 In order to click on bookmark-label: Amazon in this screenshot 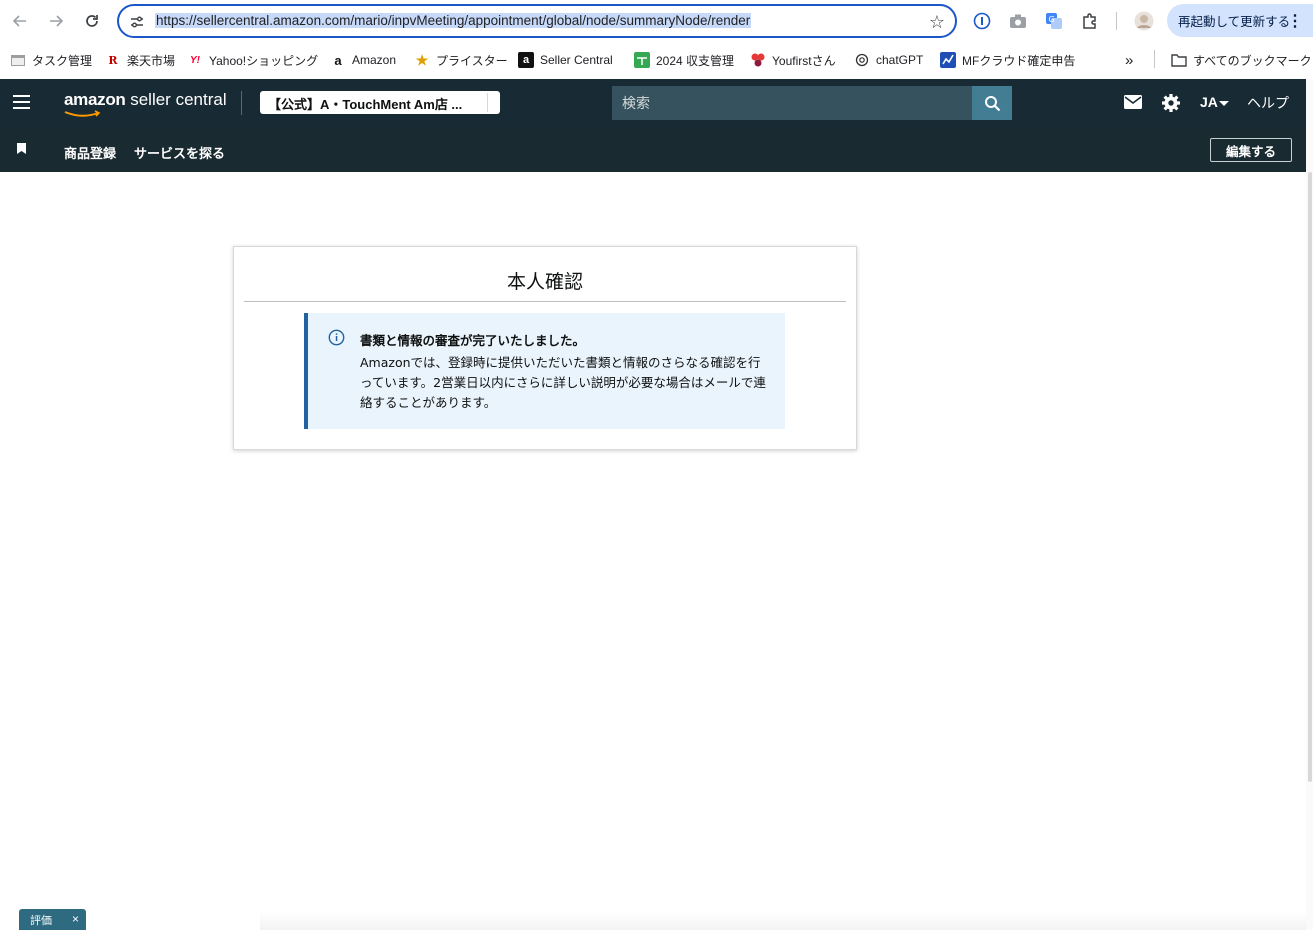, I will do `click(374, 60)`.